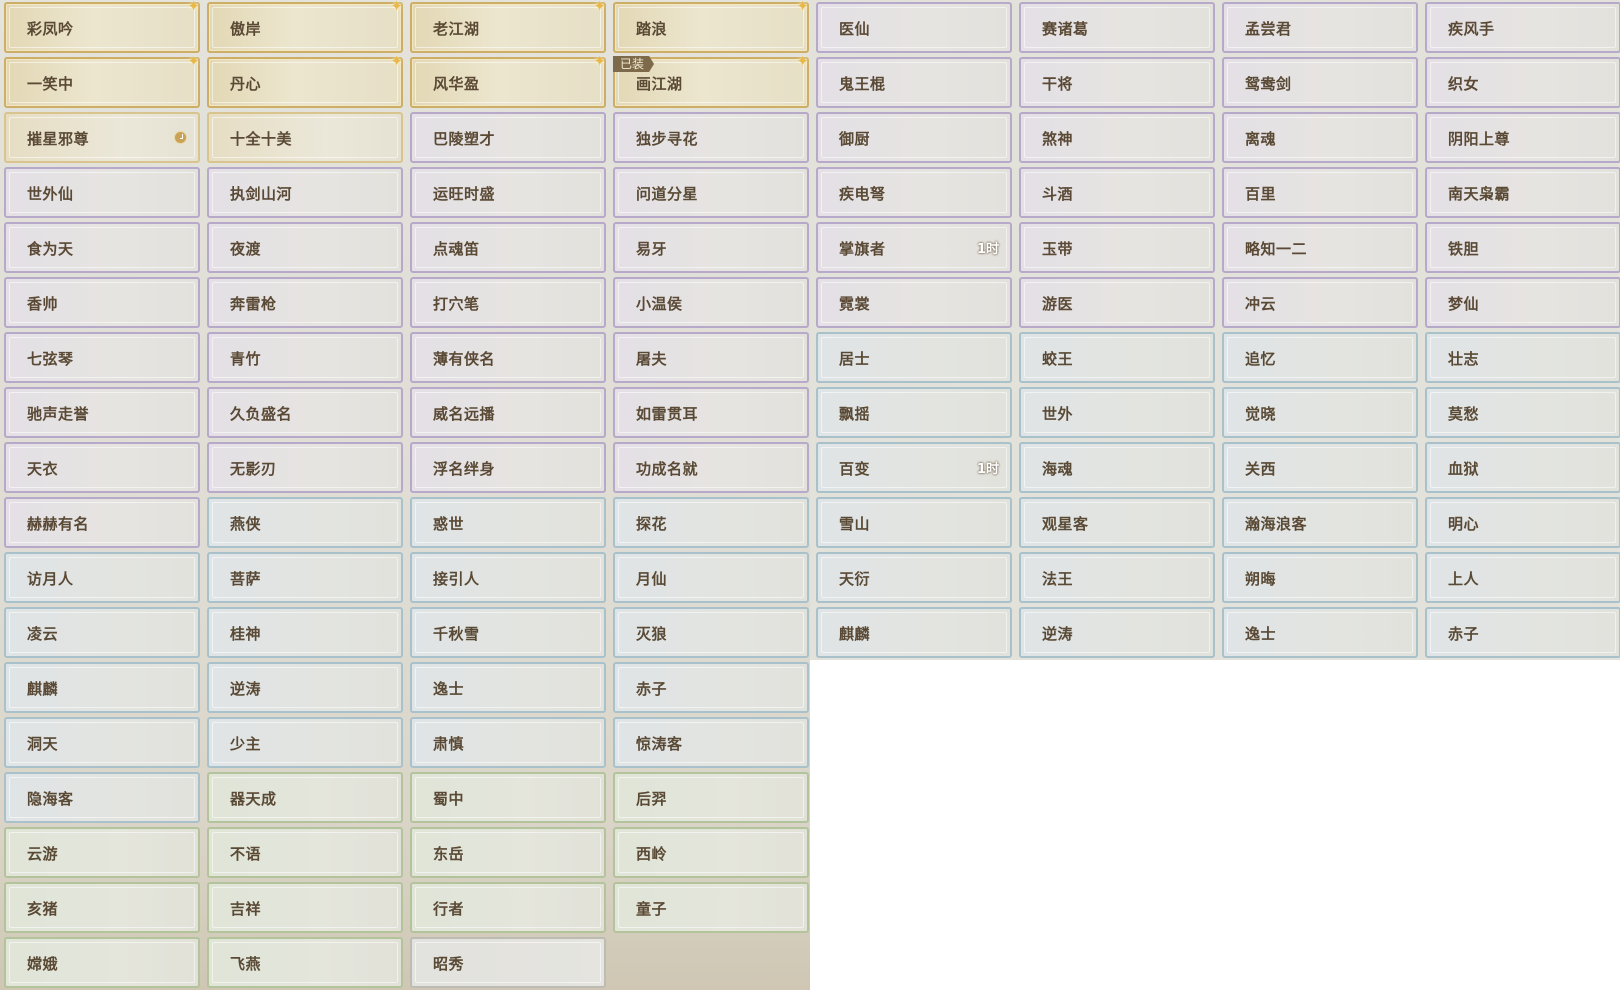 This screenshot has height=990, width=1620. What do you see at coordinates (508, 357) in the screenshot?
I see `title-card: 薄有侠名` at bounding box center [508, 357].